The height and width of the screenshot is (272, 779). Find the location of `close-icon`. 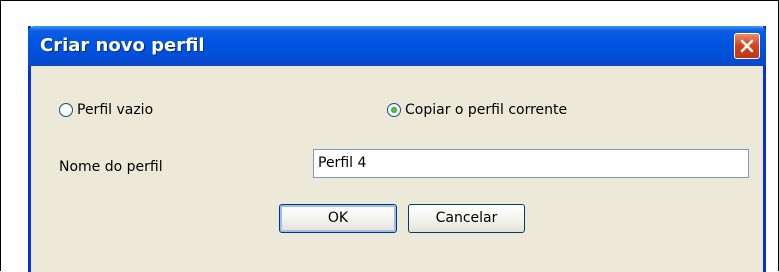

close-icon is located at coordinates (747, 46).